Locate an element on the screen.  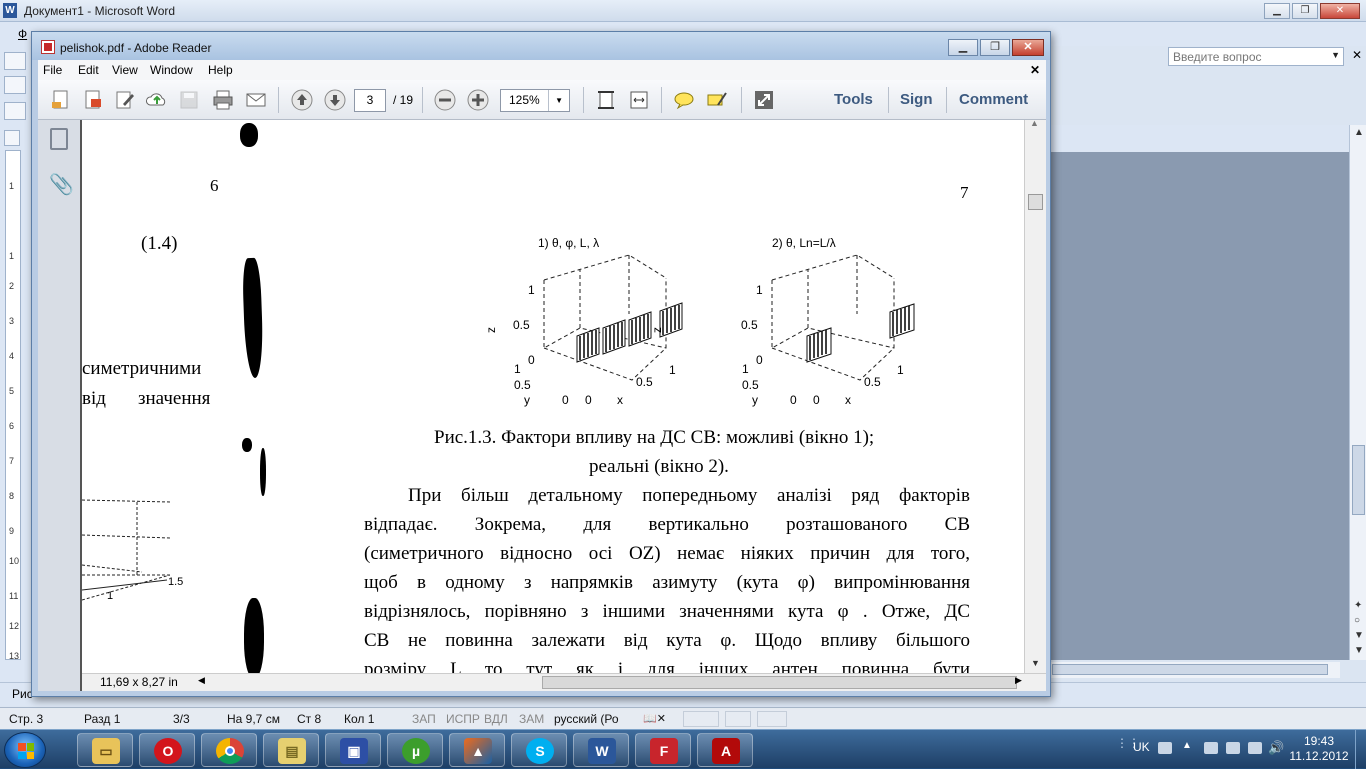
opera-icon: O is located at coordinates (167, 750).